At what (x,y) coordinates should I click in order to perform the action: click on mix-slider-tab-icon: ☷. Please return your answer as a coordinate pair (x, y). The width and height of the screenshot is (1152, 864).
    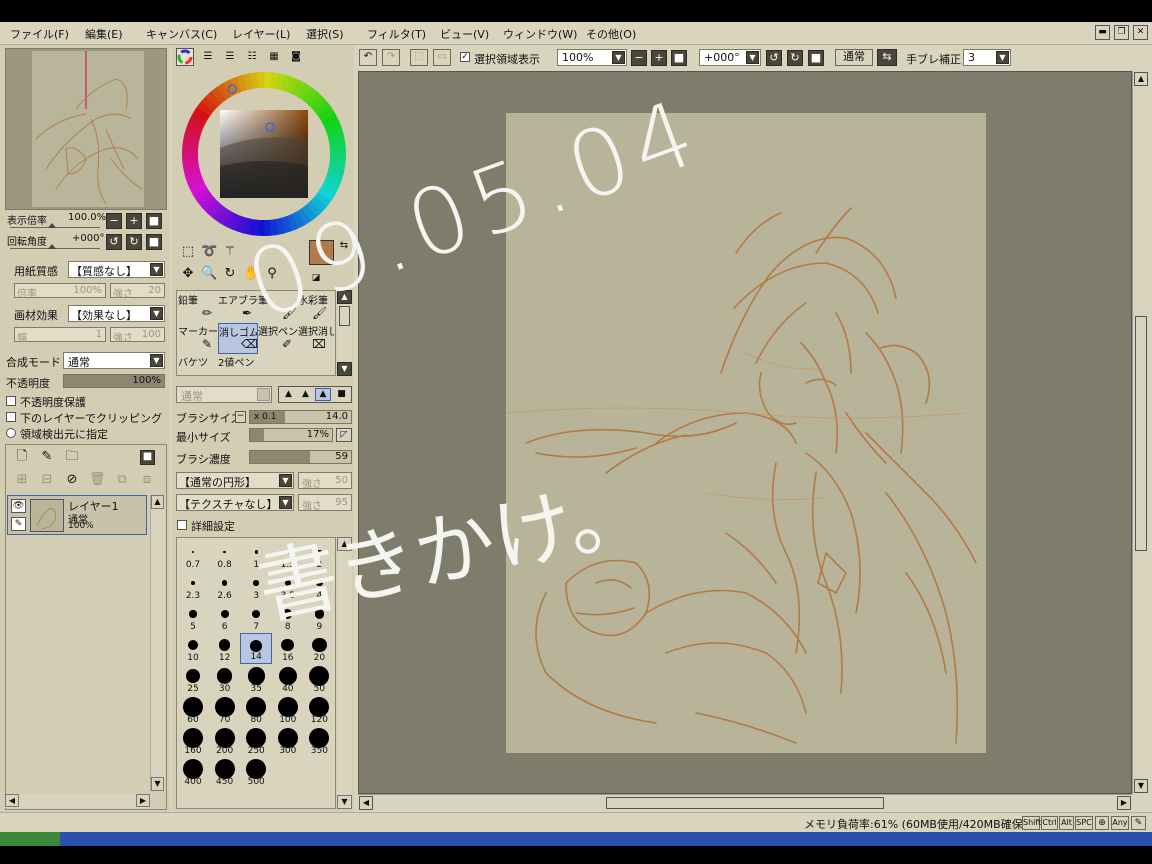
    Looking at the image, I should click on (252, 57).